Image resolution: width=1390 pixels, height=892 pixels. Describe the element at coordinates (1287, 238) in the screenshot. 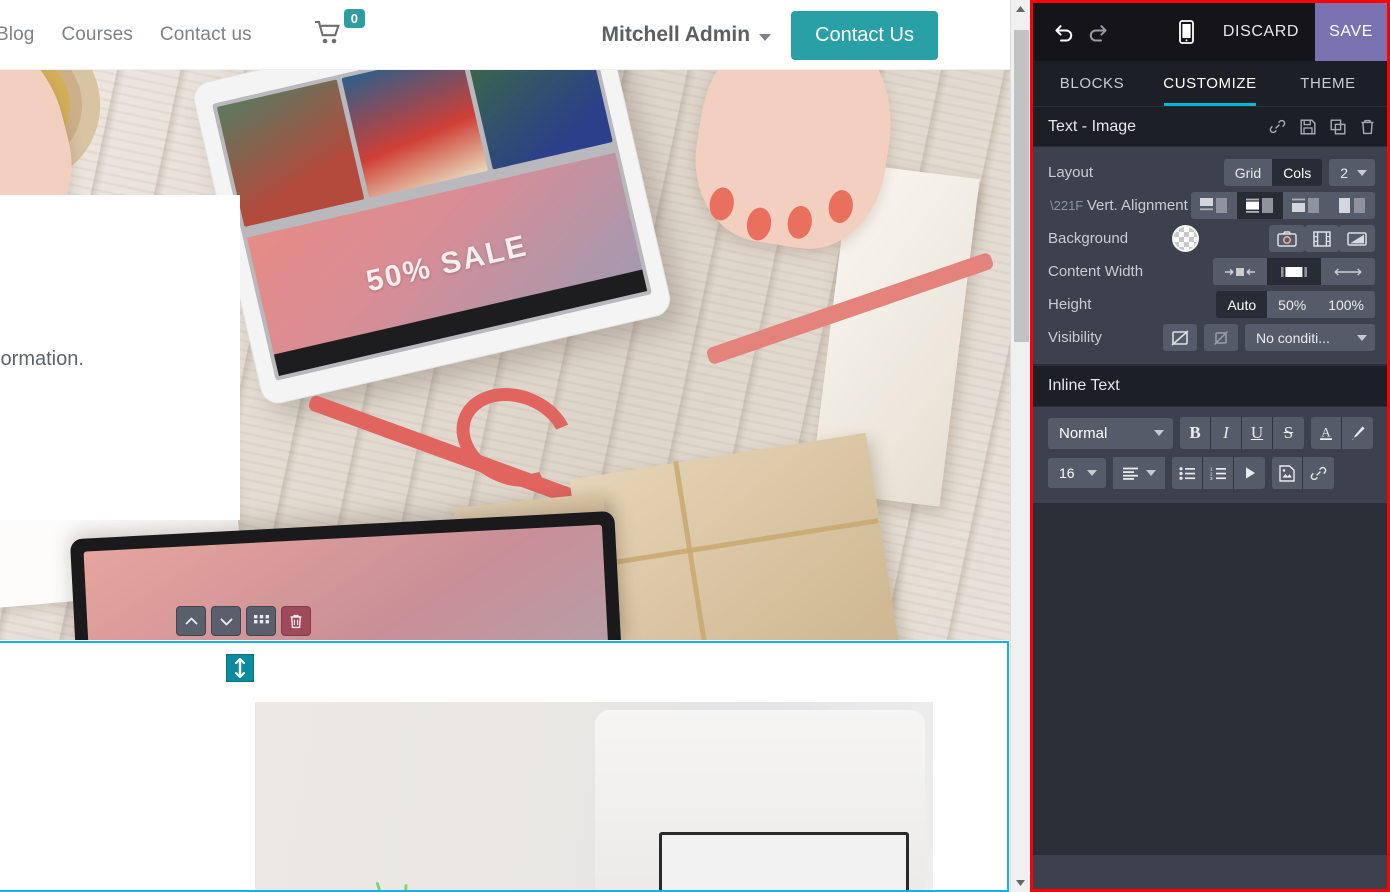

I see `background-image-icon` at that location.